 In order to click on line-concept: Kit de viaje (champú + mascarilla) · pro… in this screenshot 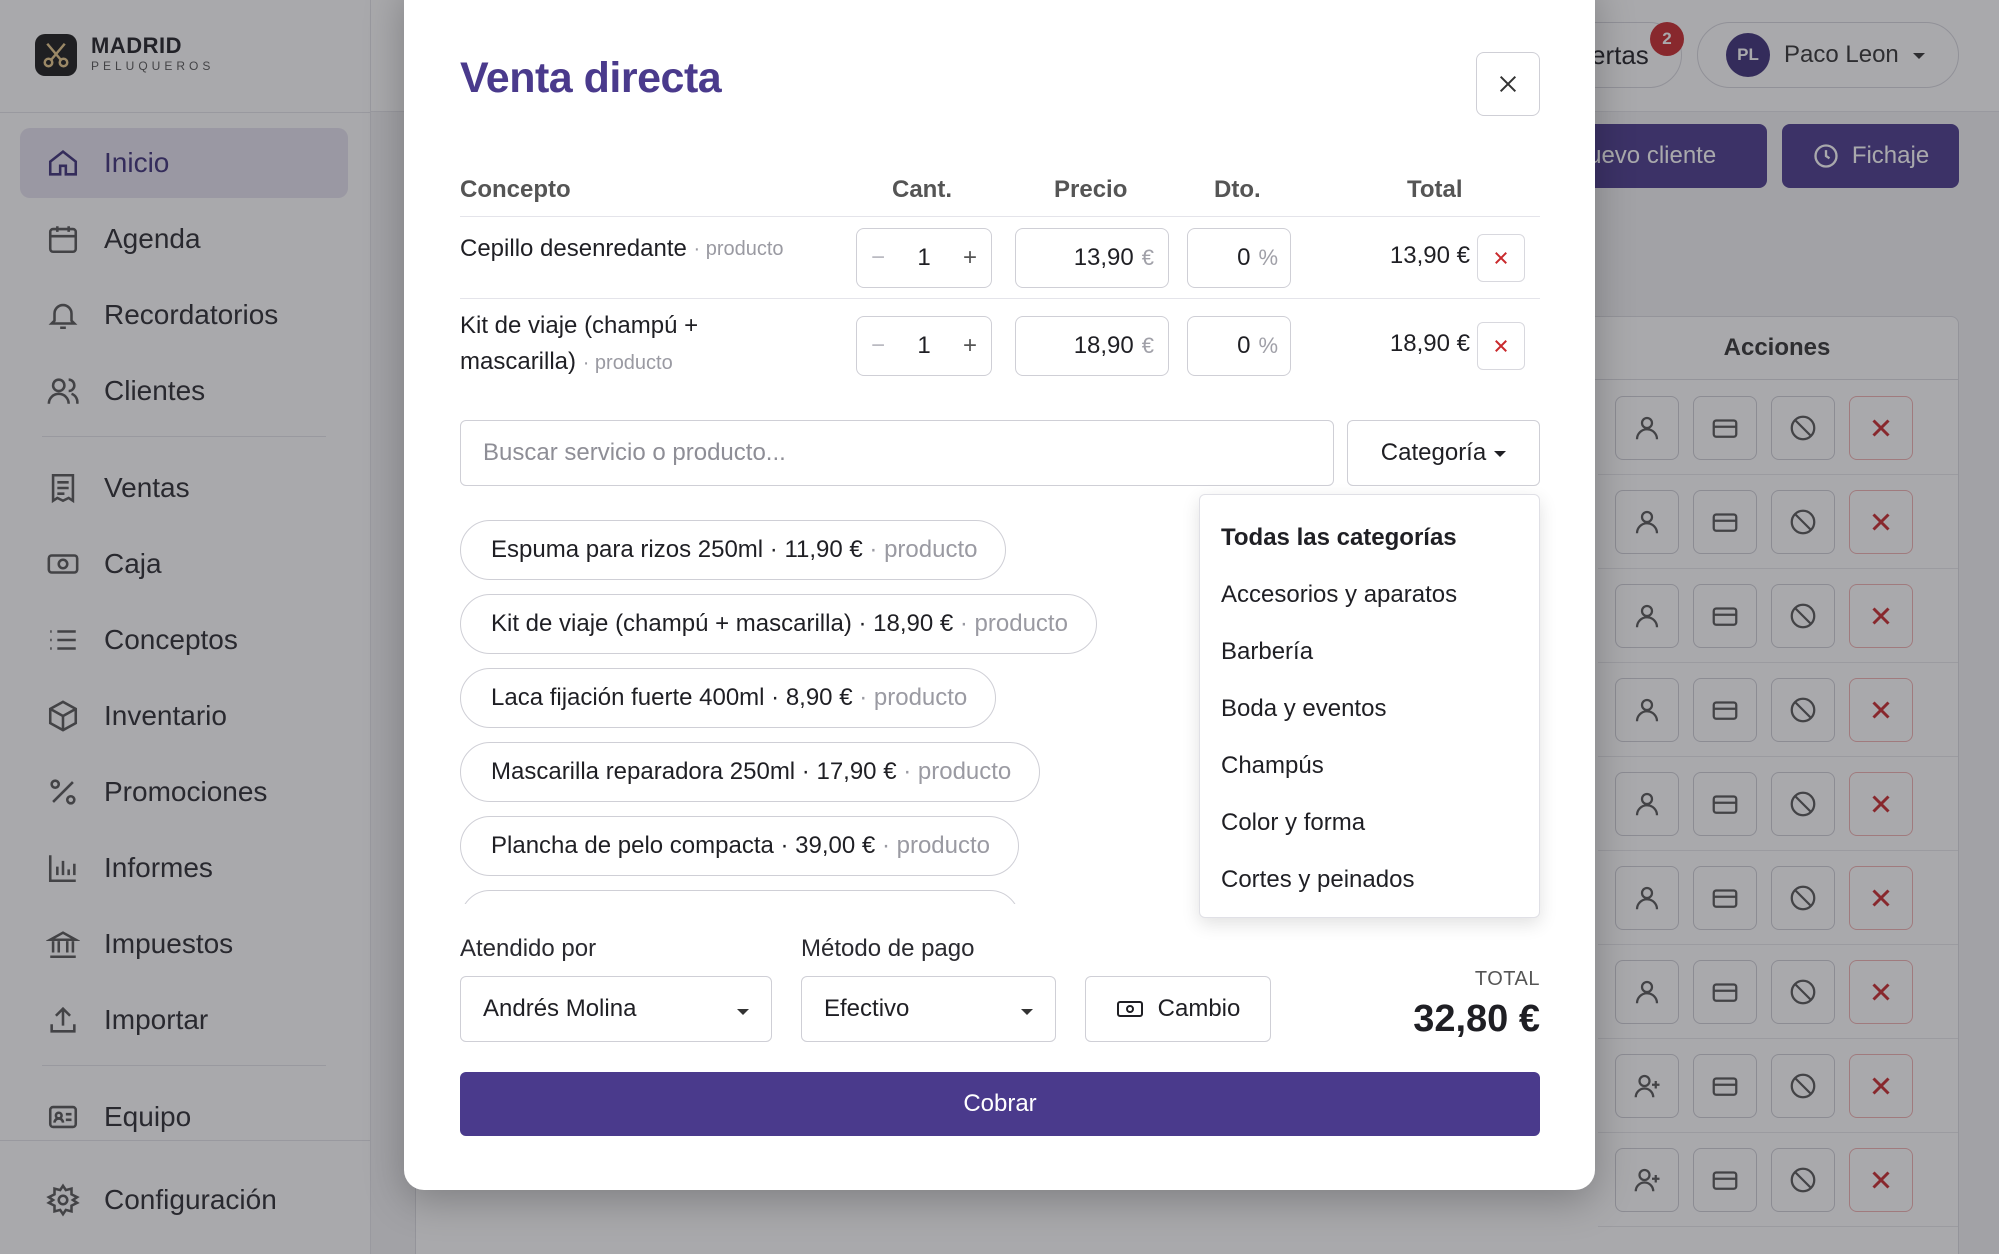, I will do `click(579, 344)`.